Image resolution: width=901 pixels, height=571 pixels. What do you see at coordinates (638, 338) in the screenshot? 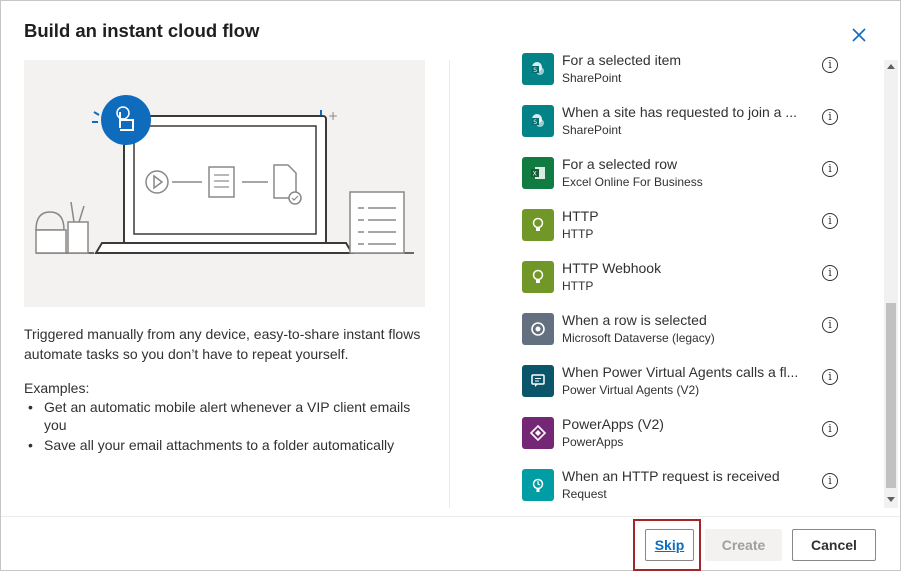
I see `trigger-connector: Microsoft Dataverse (legacy)` at bounding box center [638, 338].